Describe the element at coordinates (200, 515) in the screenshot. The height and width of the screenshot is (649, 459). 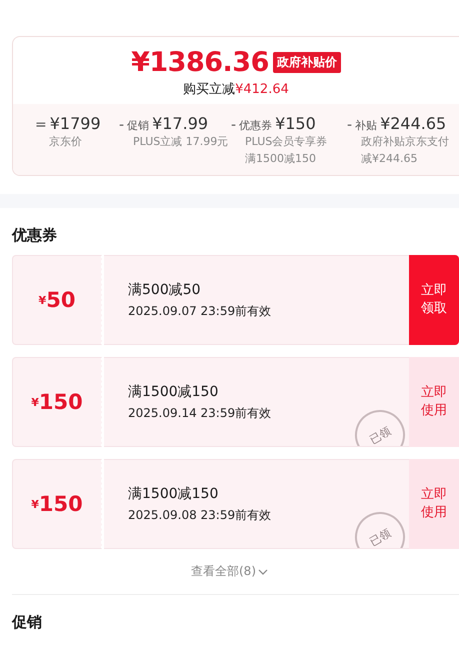
I see `coupon-validity: 2025.09.08 23:59前有效` at that location.